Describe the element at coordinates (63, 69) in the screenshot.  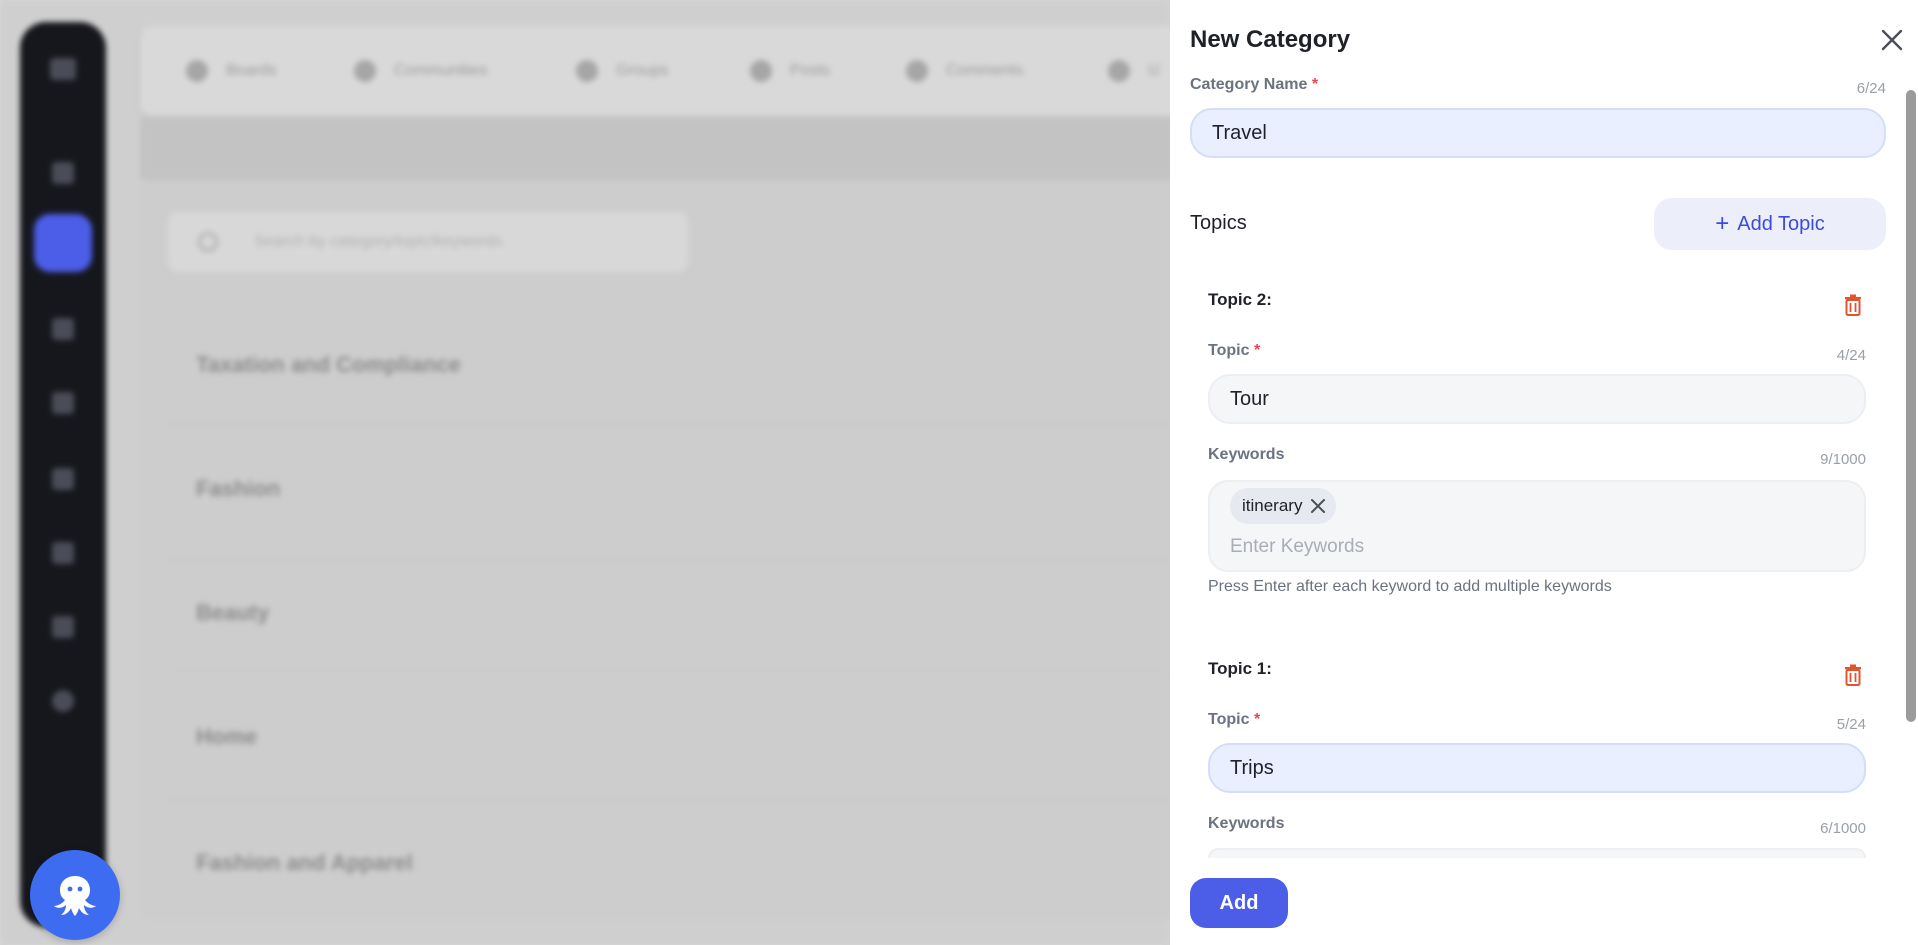
I see `logo-icon` at that location.